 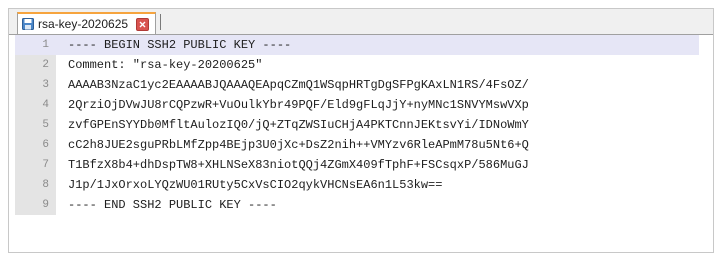 I want to click on editor-line: 1 ---- BEGIN SSH2 PUBLIC KEY ----, so click(x=357, y=45).